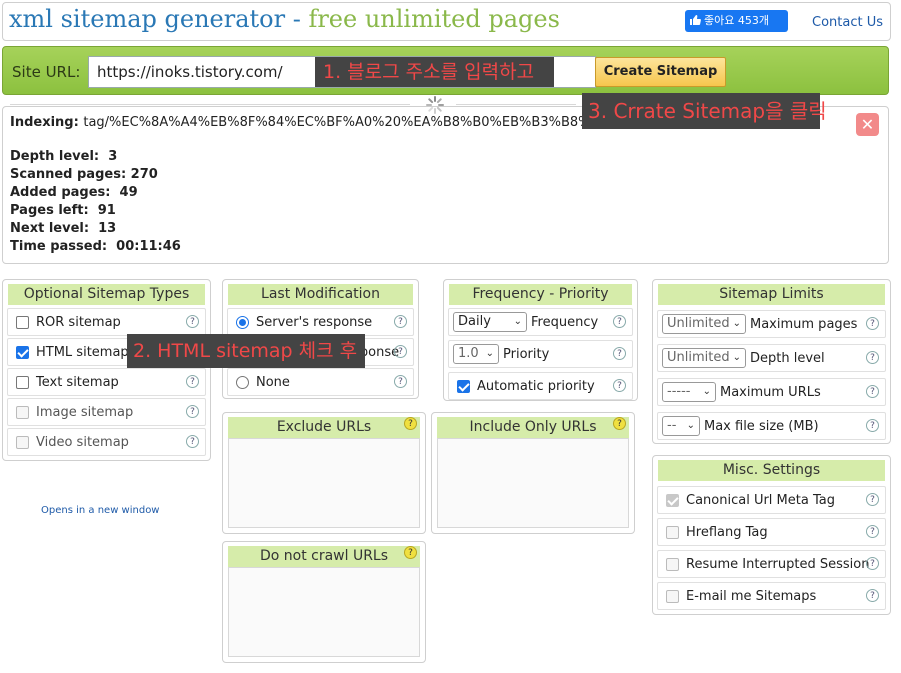 Image resolution: width=901 pixels, height=673 pixels. Describe the element at coordinates (736, 21) in the screenshot. I see `facebook-like-button: 좋아요 453개` at that location.